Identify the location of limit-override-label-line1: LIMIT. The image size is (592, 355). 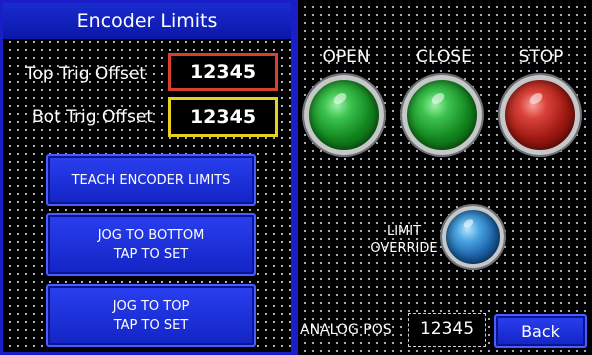
(404, 231).